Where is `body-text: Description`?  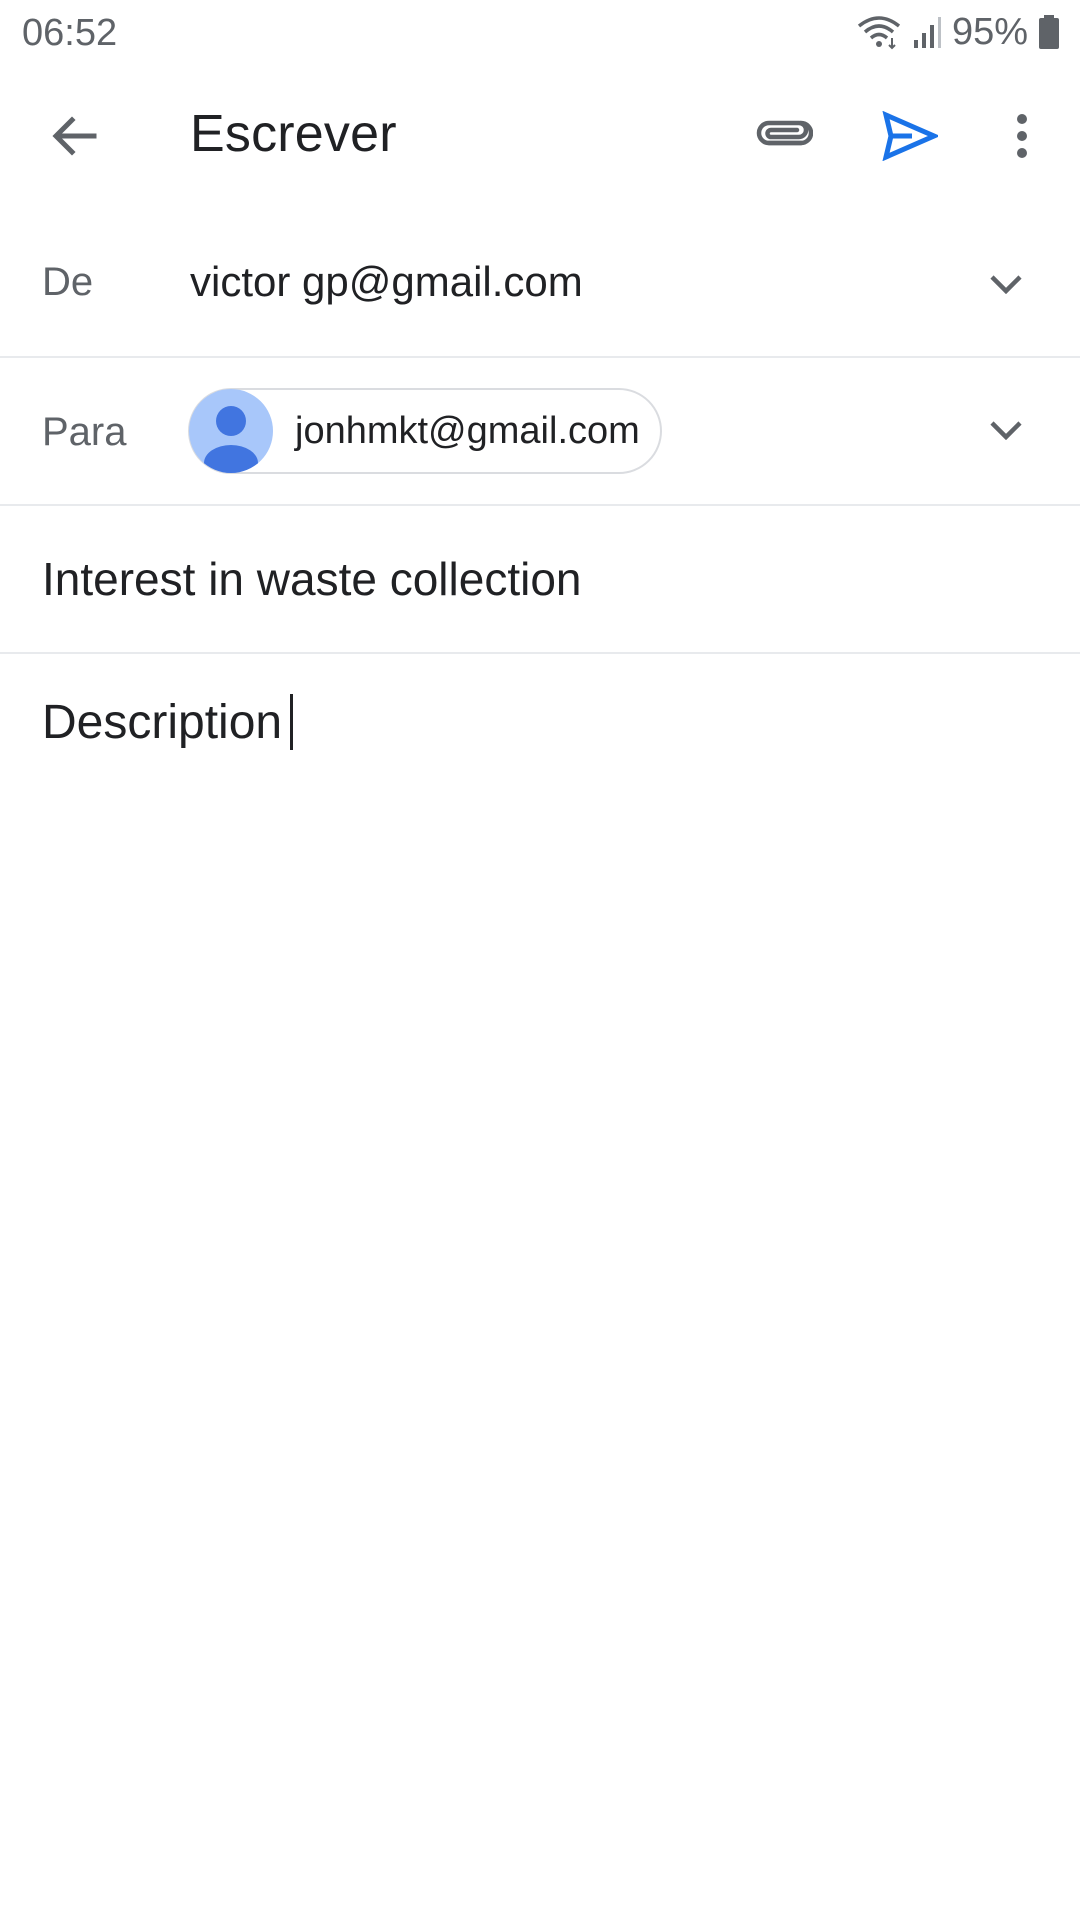 body-text: Description is located at coordinates (162, 722).